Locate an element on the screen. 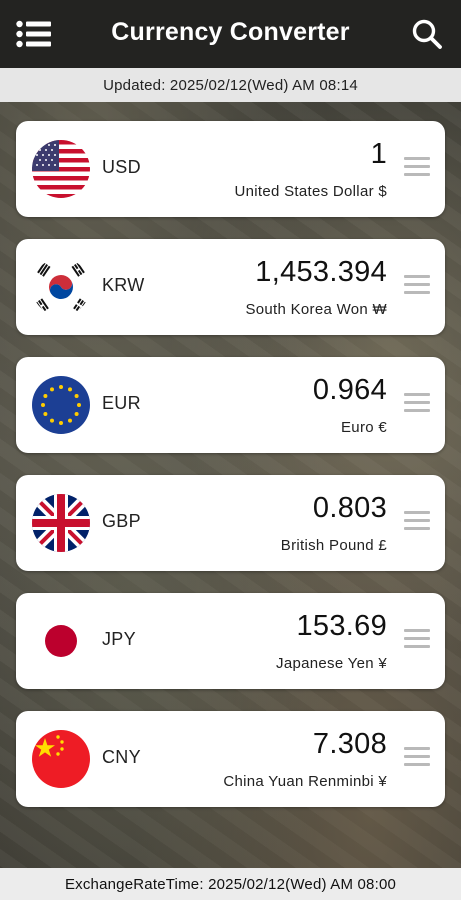 The width and height of the screenshot is (461, 900). currency-name: United States Dollar $ is located at coordinates (310, 191).